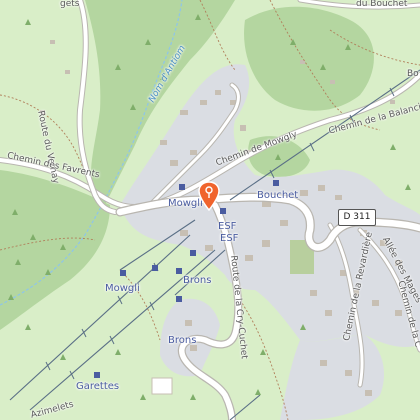  Describe the element at coordinates (278, 195) in the screenshot. I see `label-bouchet: Bouchet` at that location.